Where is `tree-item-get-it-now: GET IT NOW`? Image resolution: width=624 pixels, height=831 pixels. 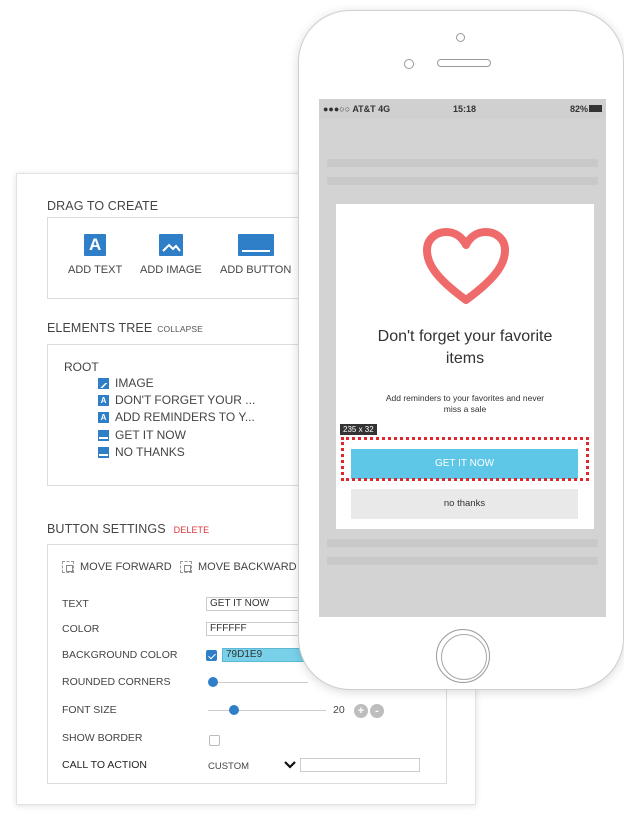
tree-item-get-it-now: GET IT NOW is located at coordinates (142, 435).